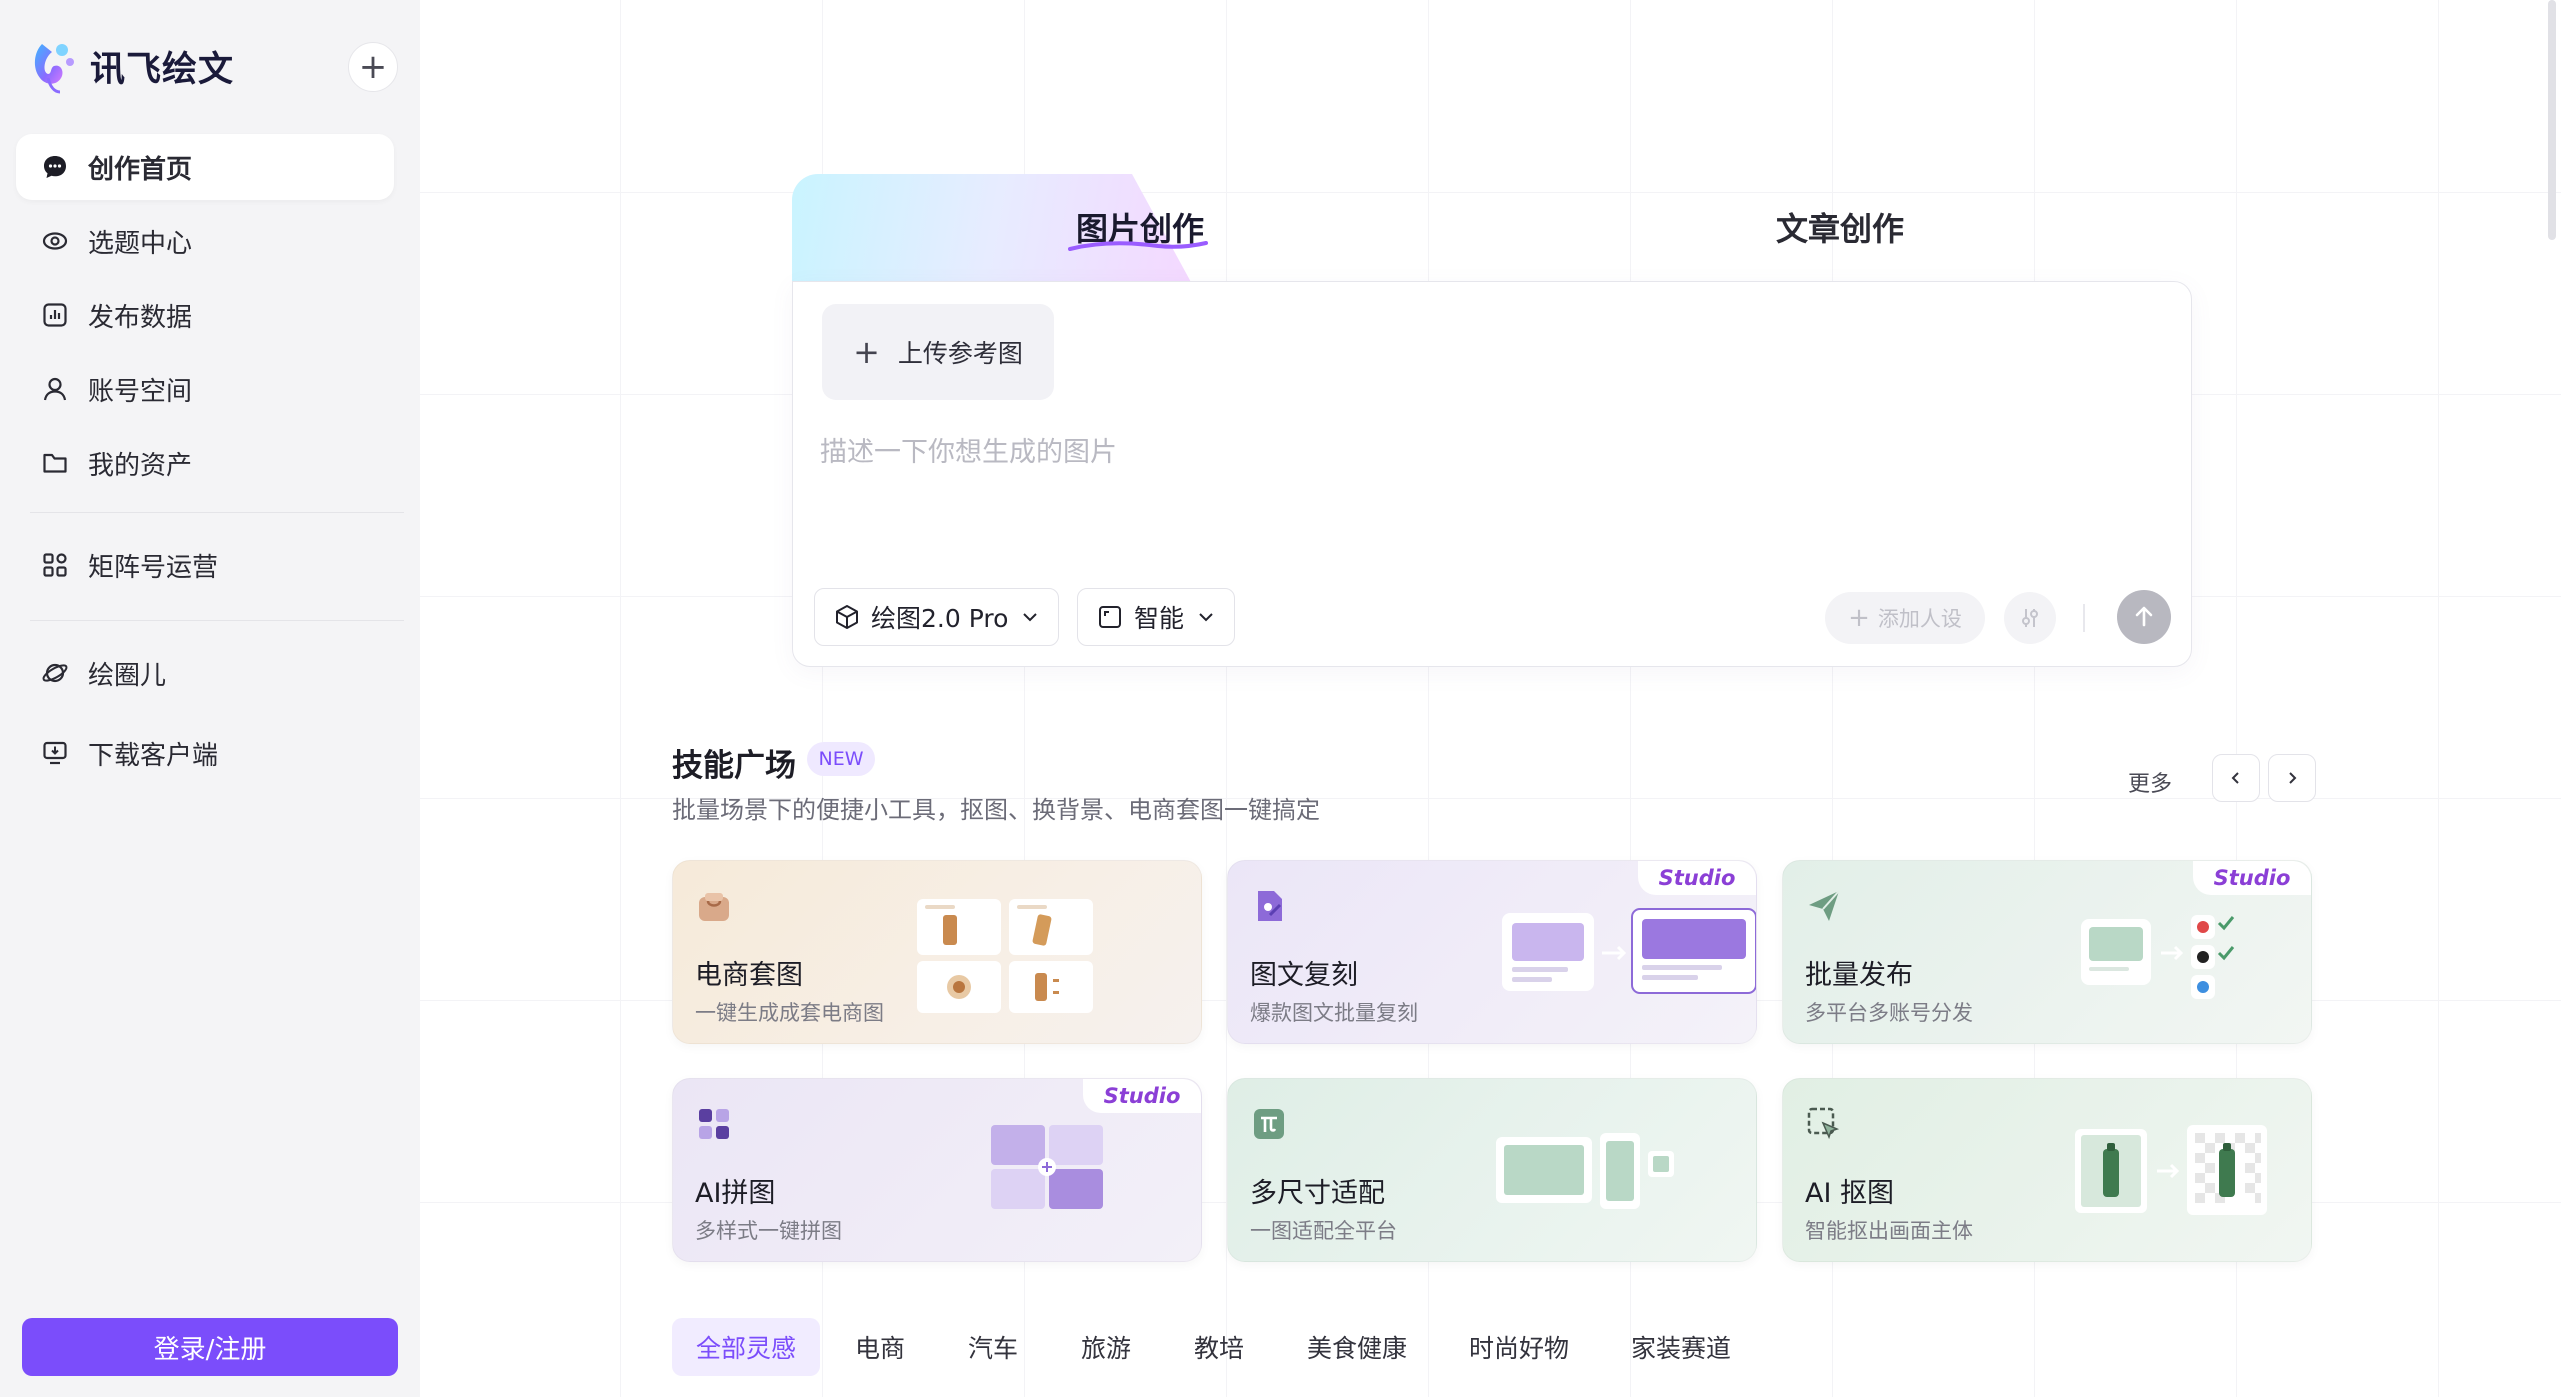 This screenshot has height=1397, width=2561. Describe the element at coordinates (714, 1124) in the screenshot. I see `four-squares-icon` at that location.